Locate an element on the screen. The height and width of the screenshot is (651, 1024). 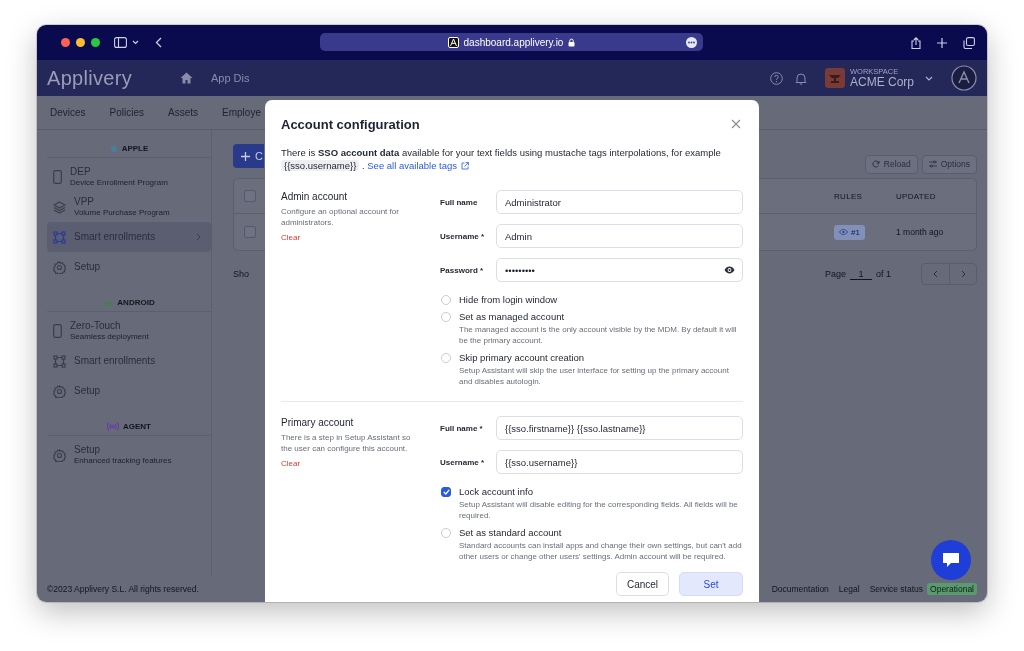
anvil-icon is located at coordinates (835, 78).